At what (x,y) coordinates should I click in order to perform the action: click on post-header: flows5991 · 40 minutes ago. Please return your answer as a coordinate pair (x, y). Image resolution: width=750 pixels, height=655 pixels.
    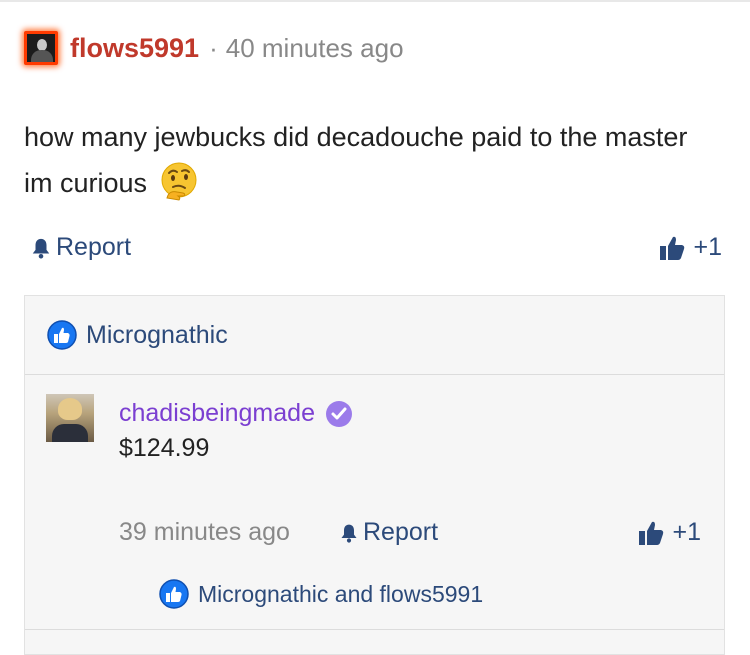
    Looking at the image, I should click on (214, 48).